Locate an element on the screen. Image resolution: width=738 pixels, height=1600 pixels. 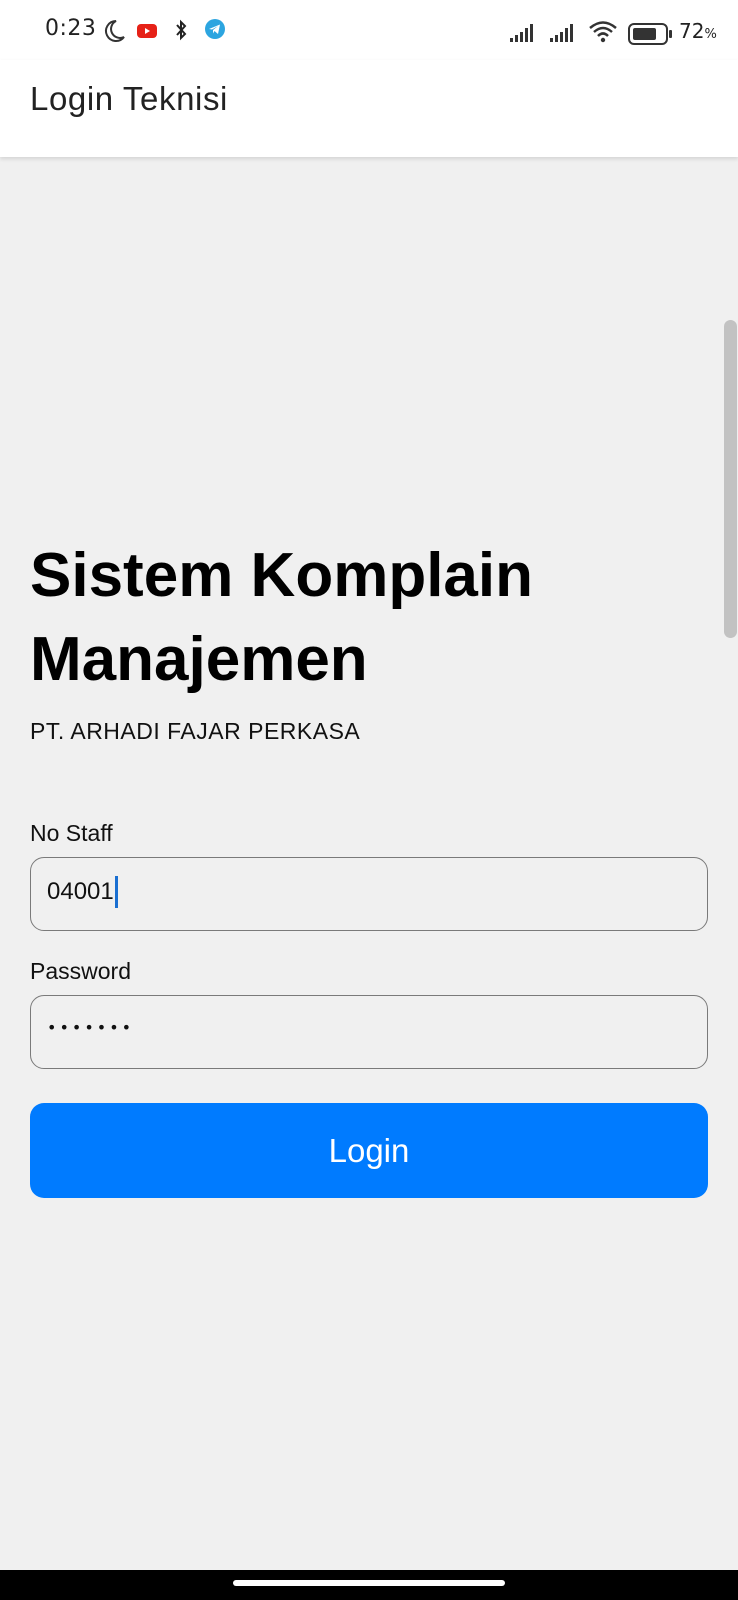
bluetooth-icon is located at coordinates (181, 30).